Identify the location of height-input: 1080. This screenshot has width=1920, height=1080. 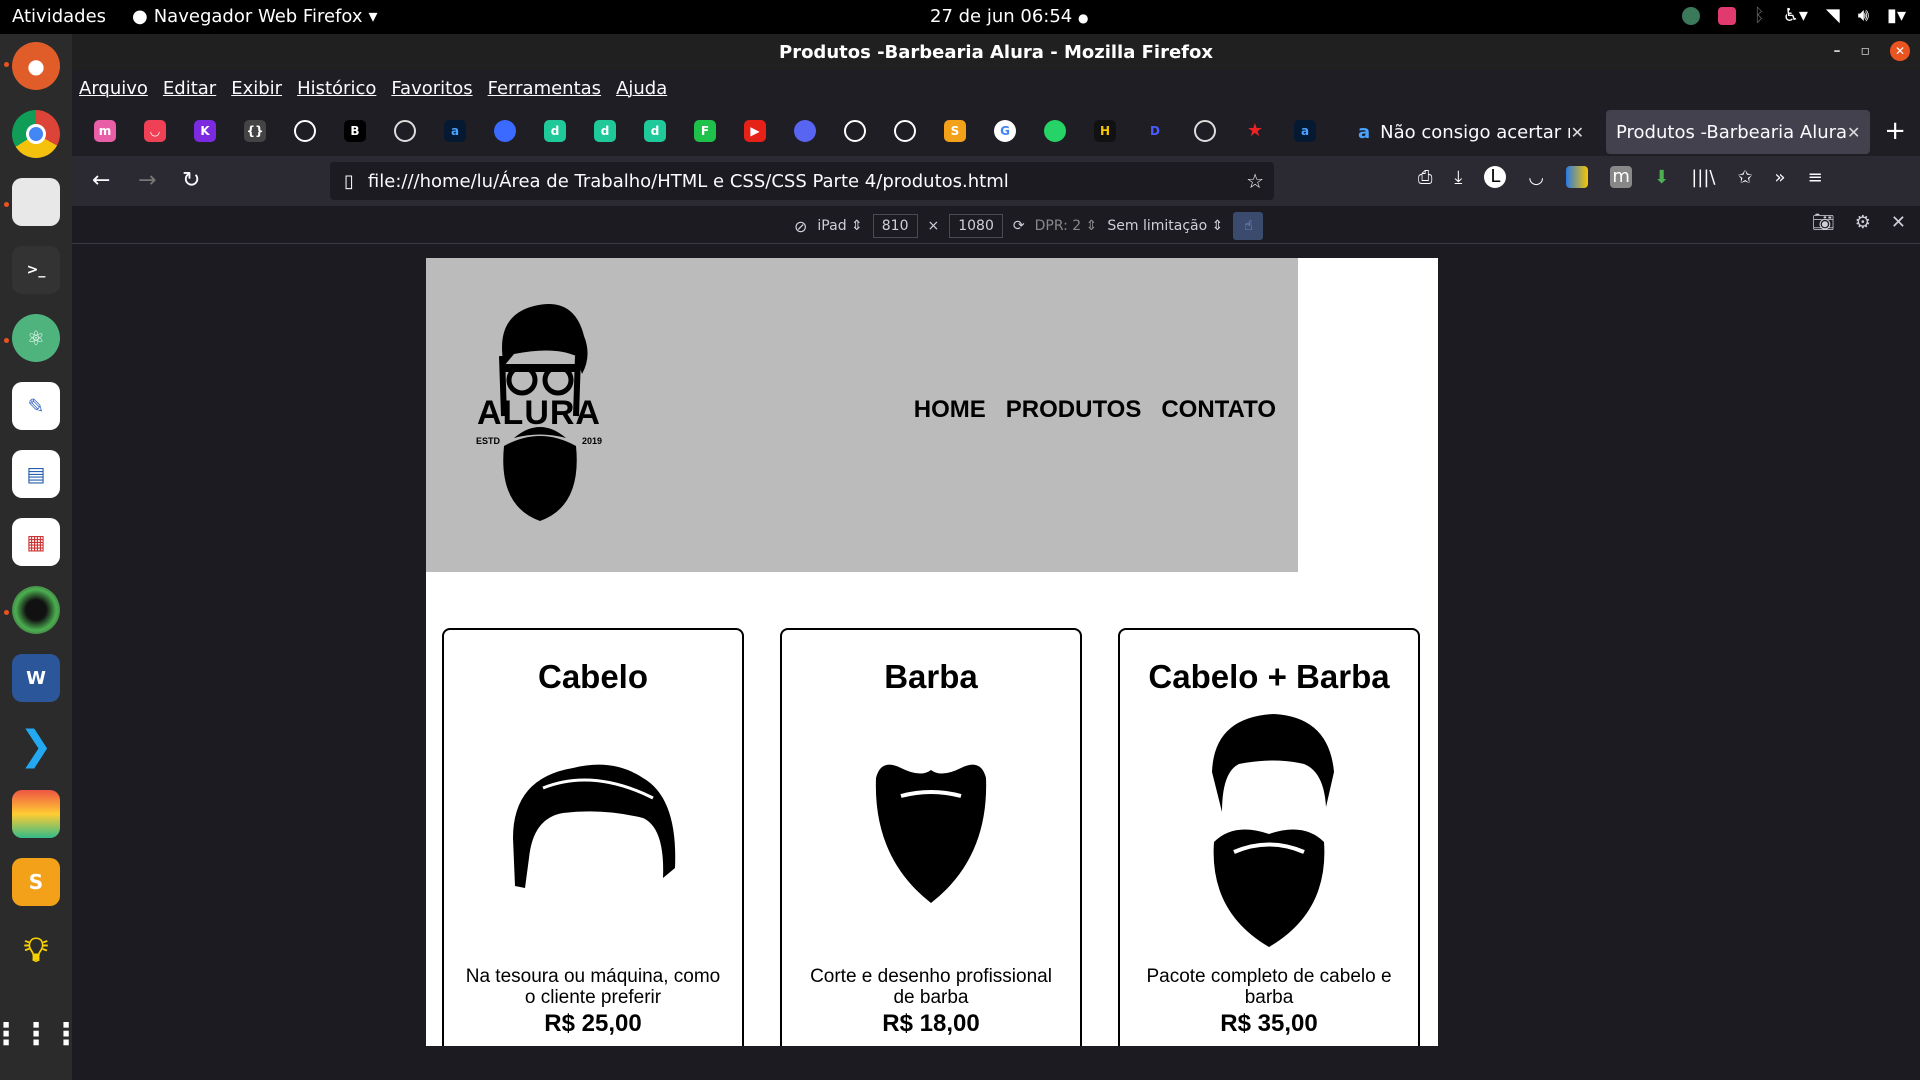
(976, 226).